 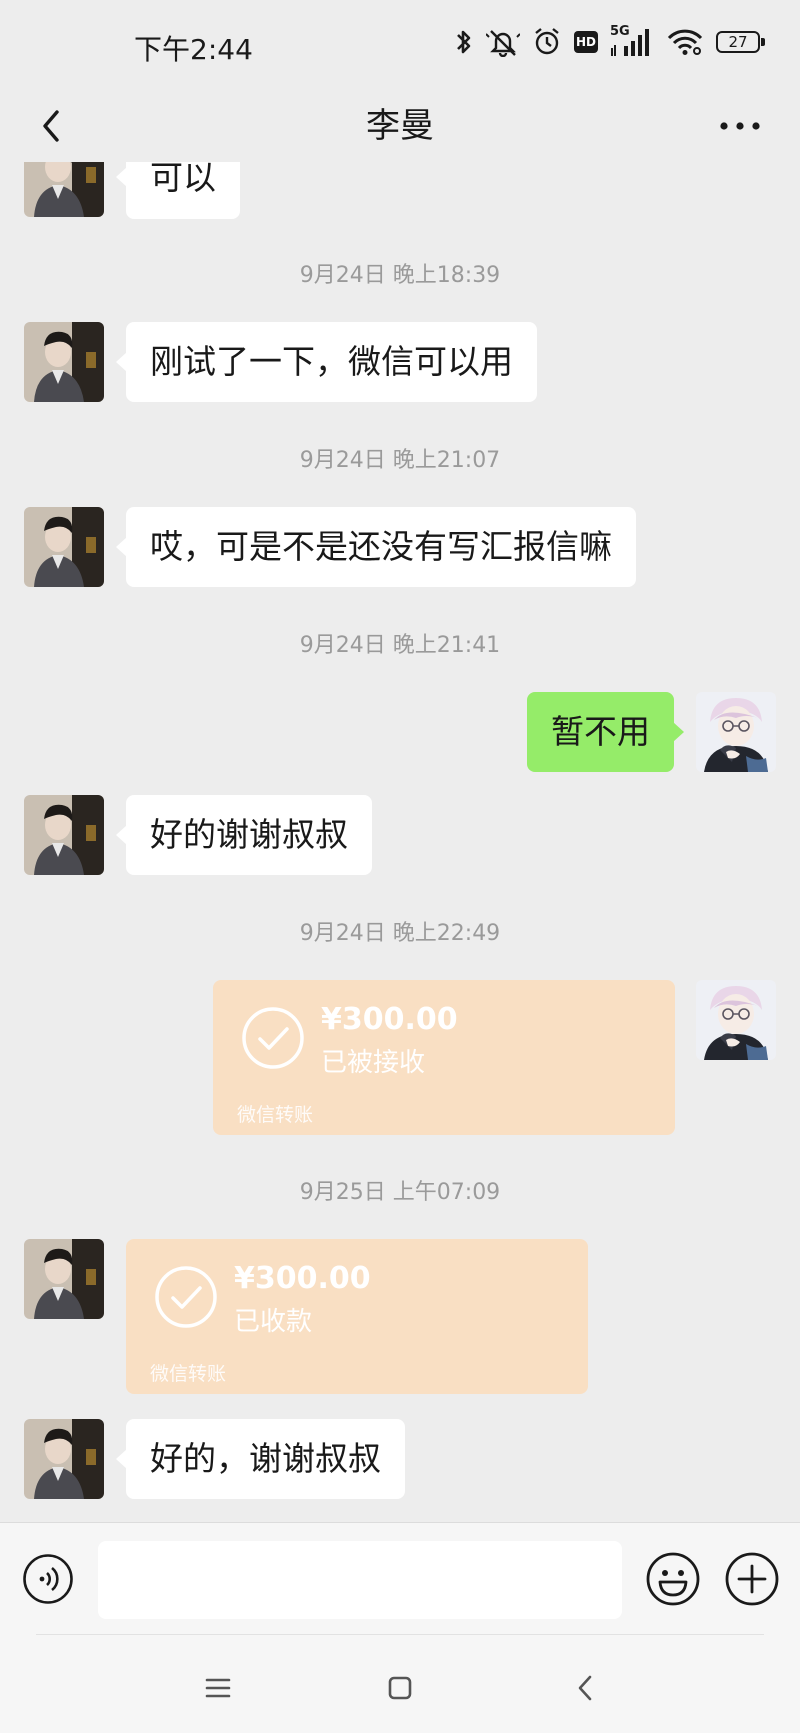 I want to click on bluetooth-icon, so click(x=464, y=42).